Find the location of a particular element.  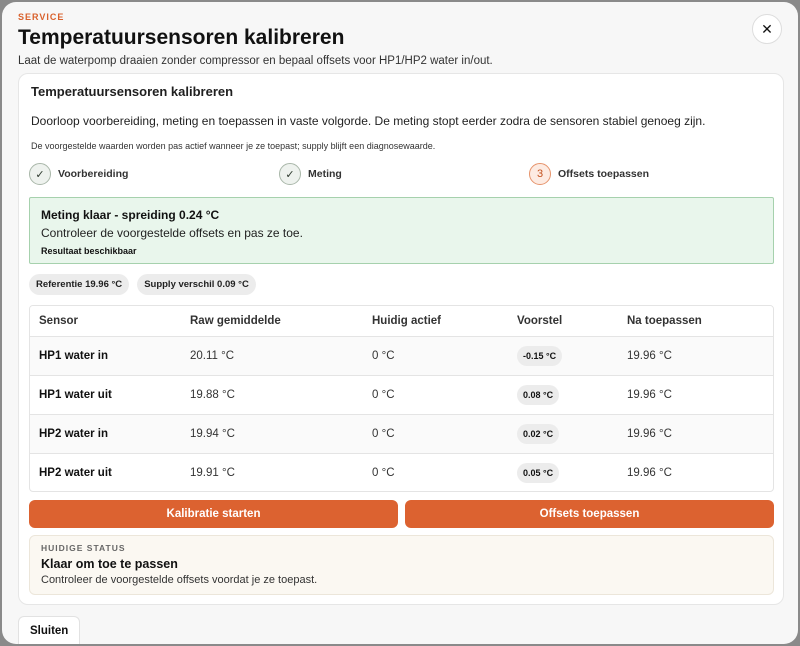

start-calibration-button: Kalibratie starten is located at coordinates (213, 514).